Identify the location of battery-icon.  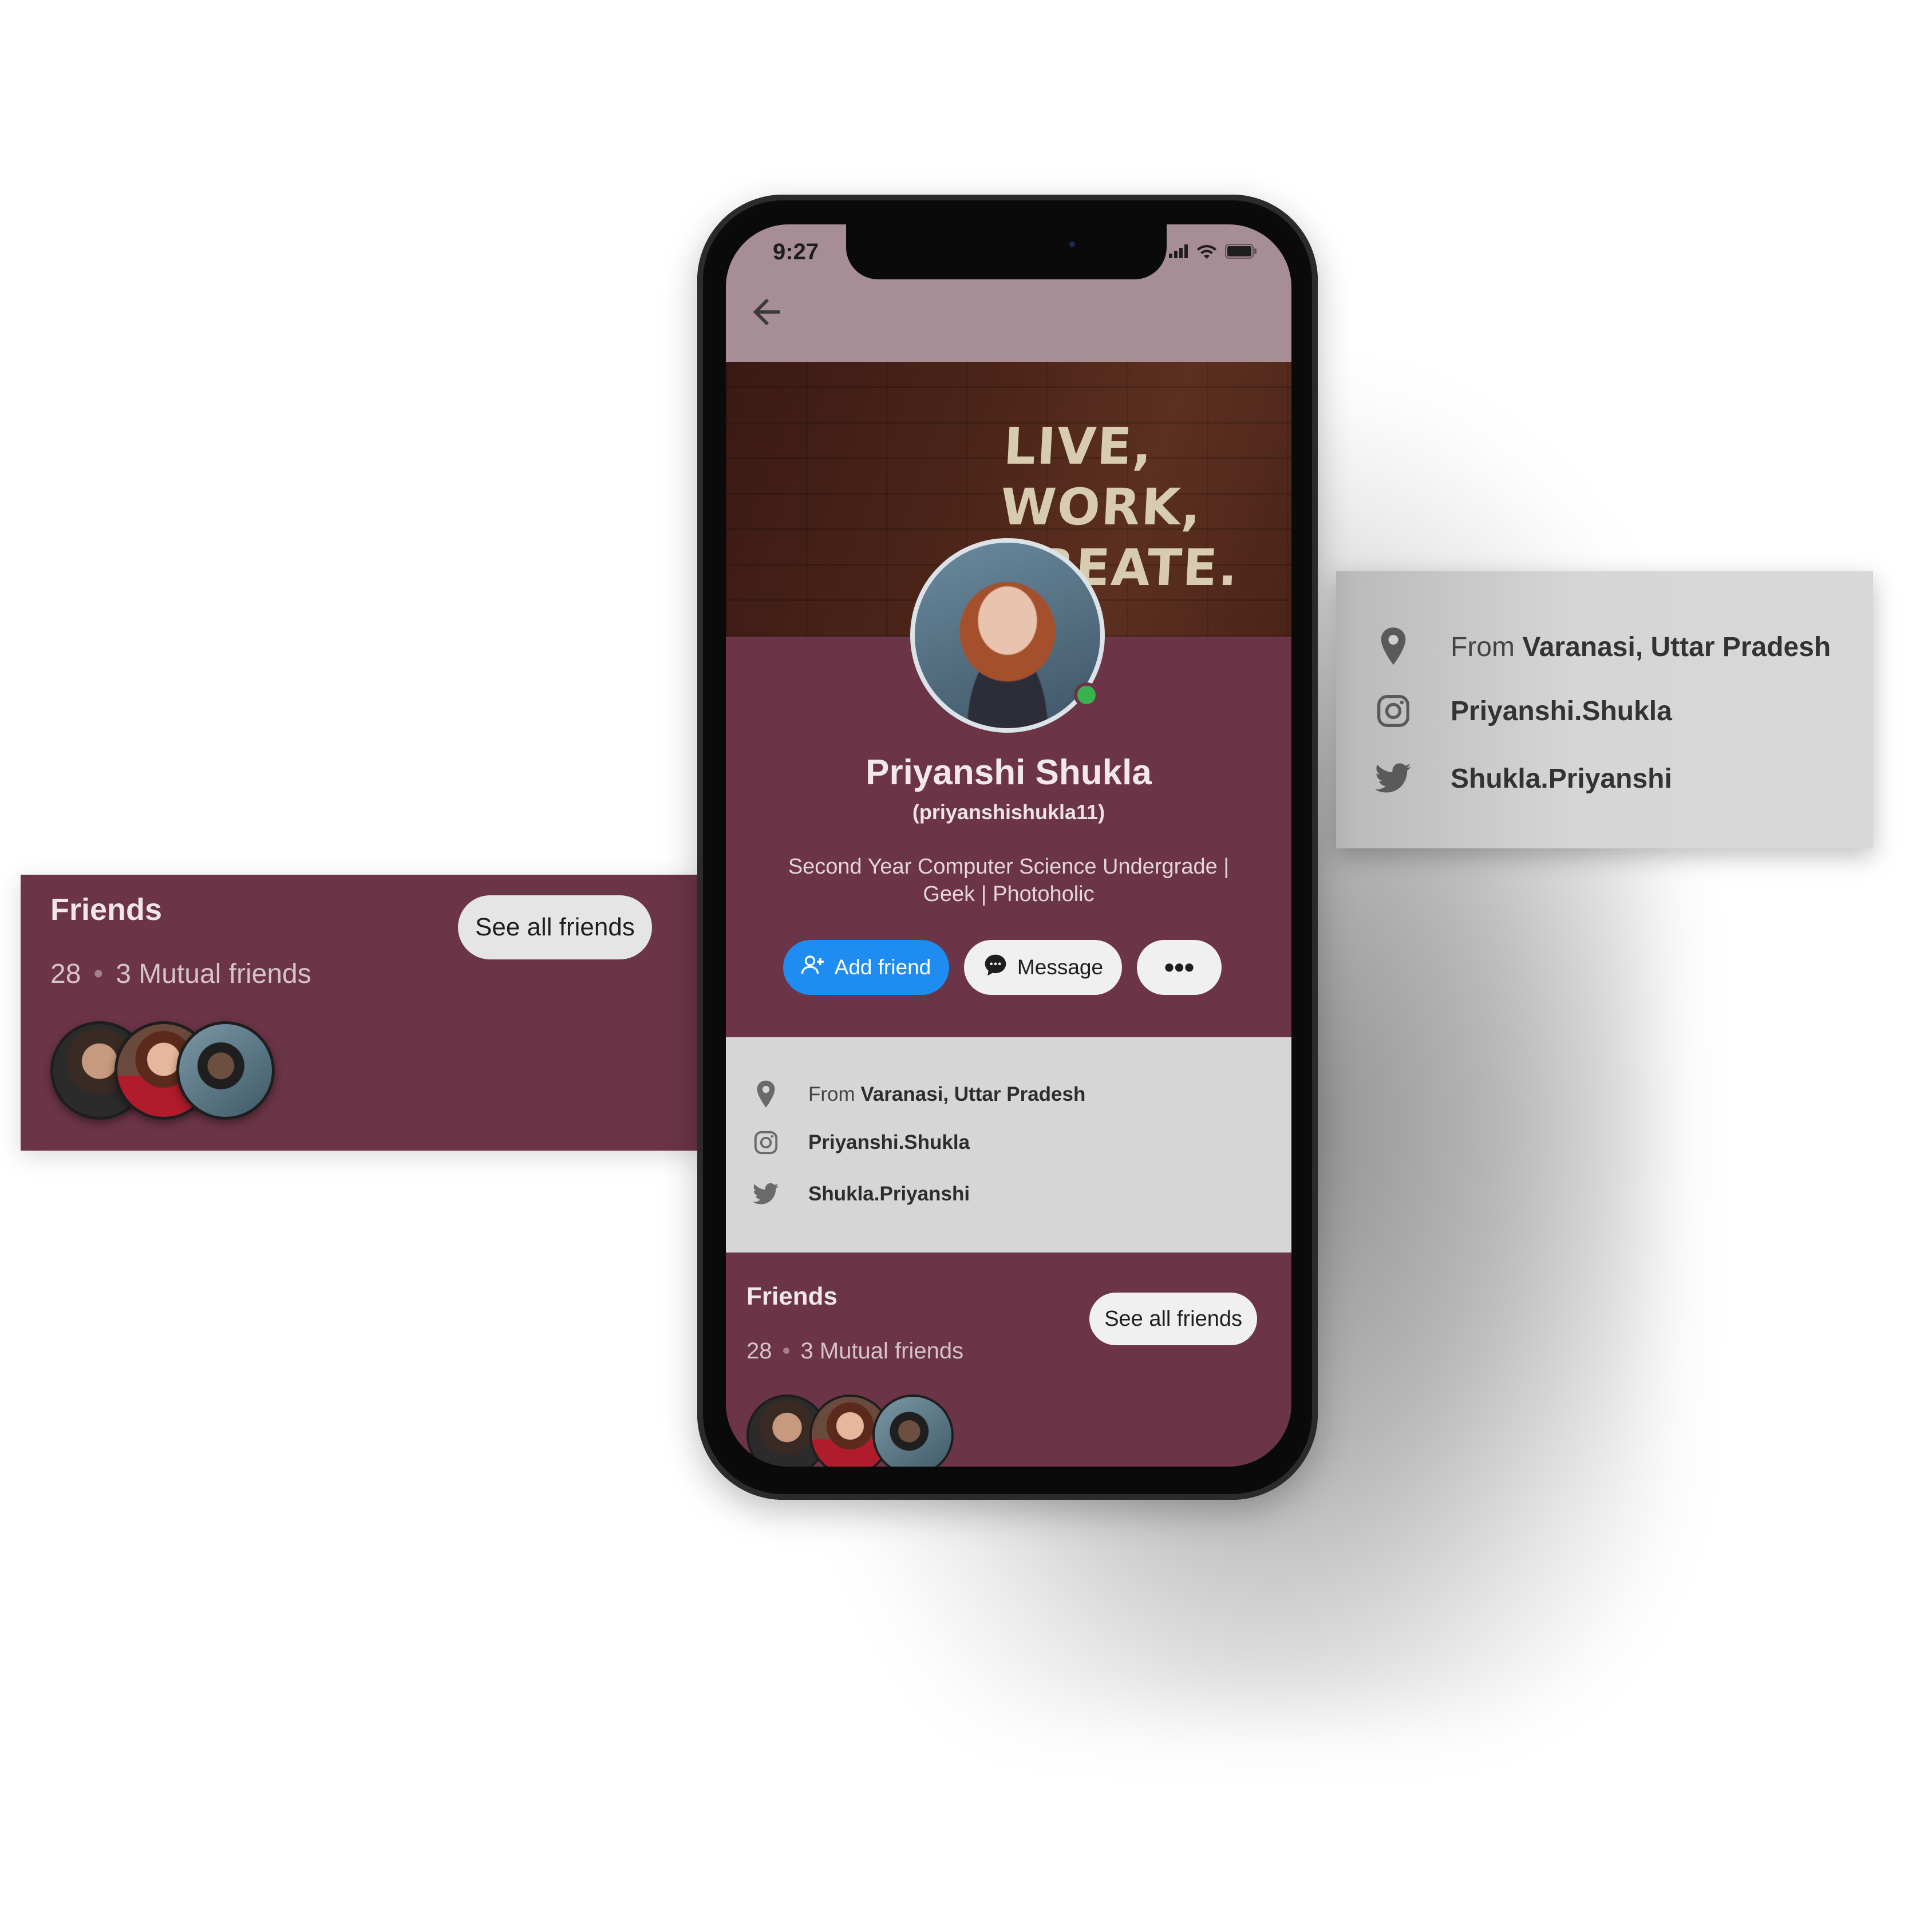
(1241, 253).